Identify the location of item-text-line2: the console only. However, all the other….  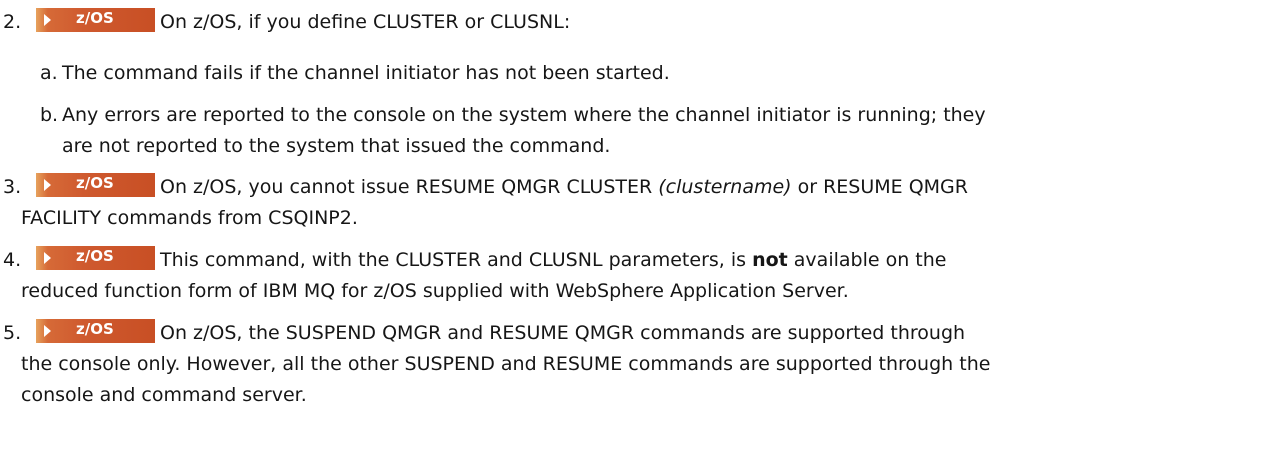
(506, 364).